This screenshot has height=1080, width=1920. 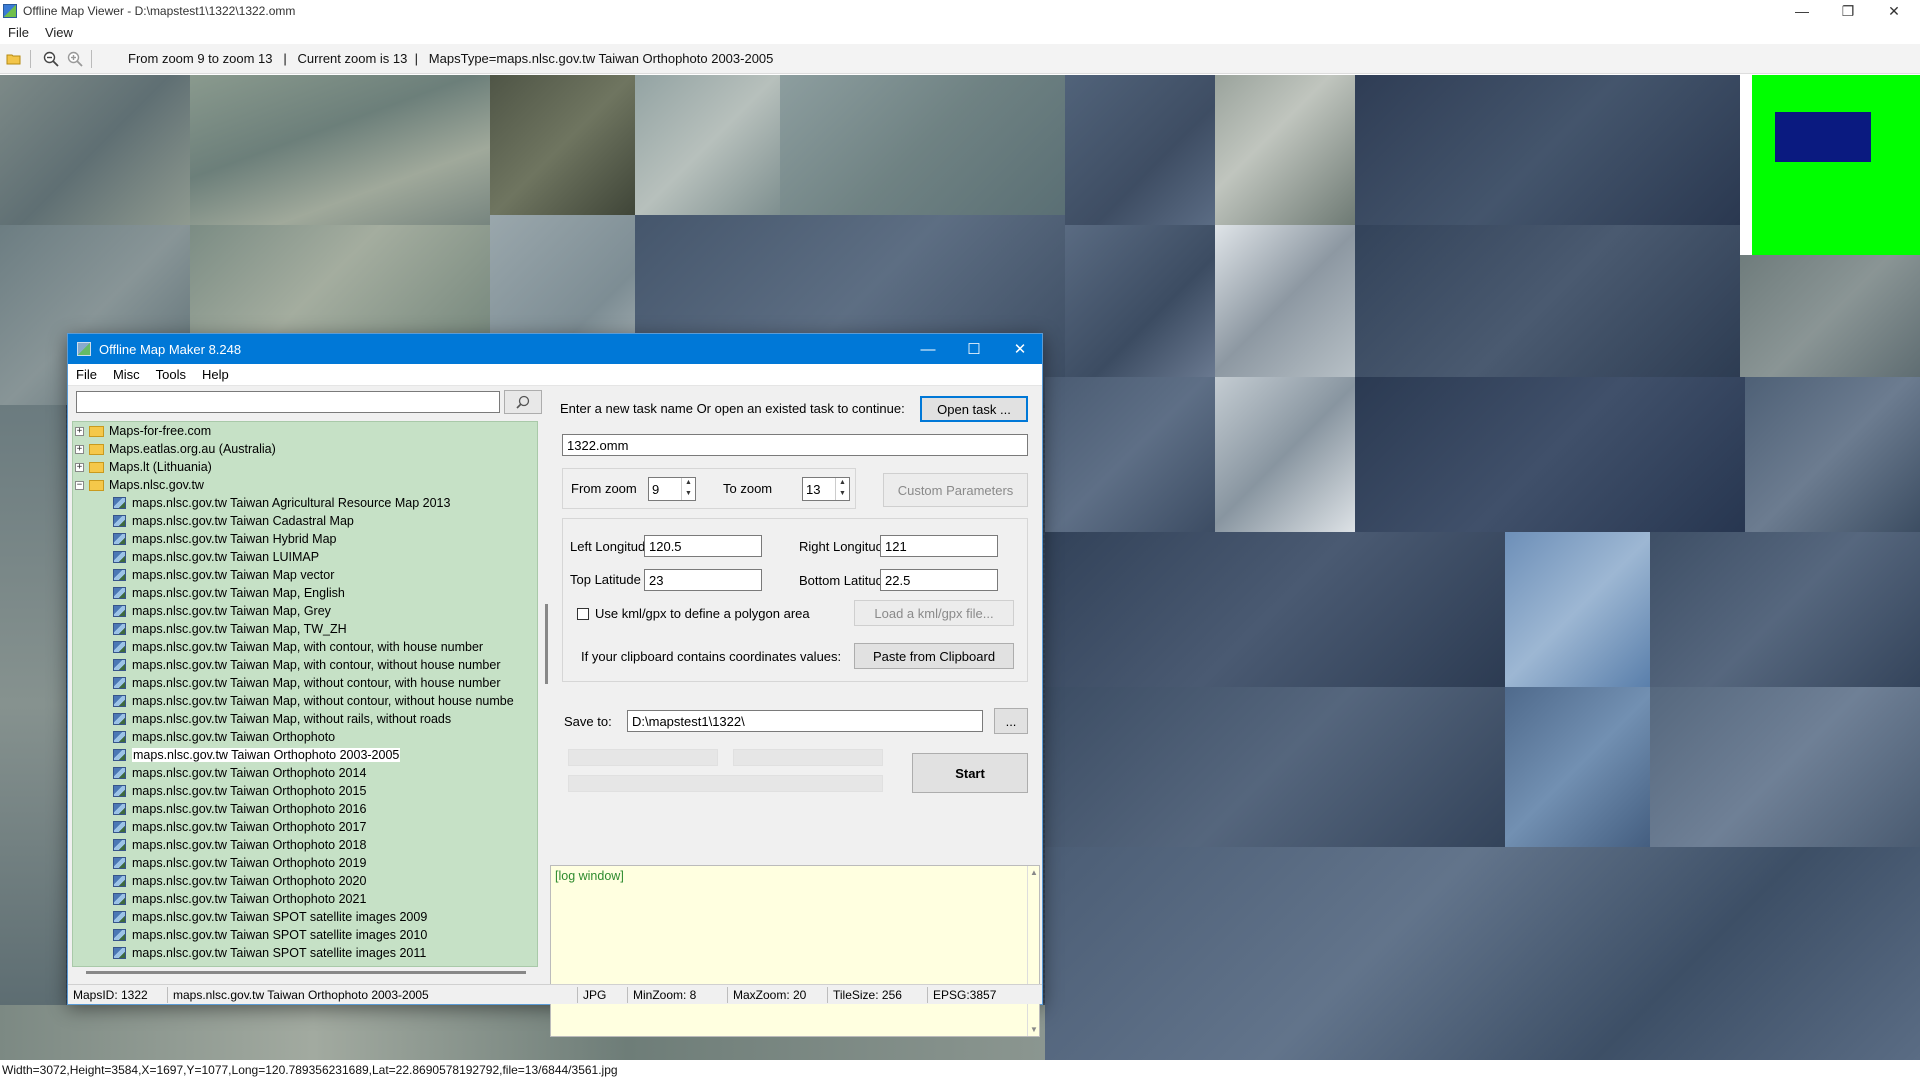 I want to click on menu-view: View, so click(x=59, y=32).